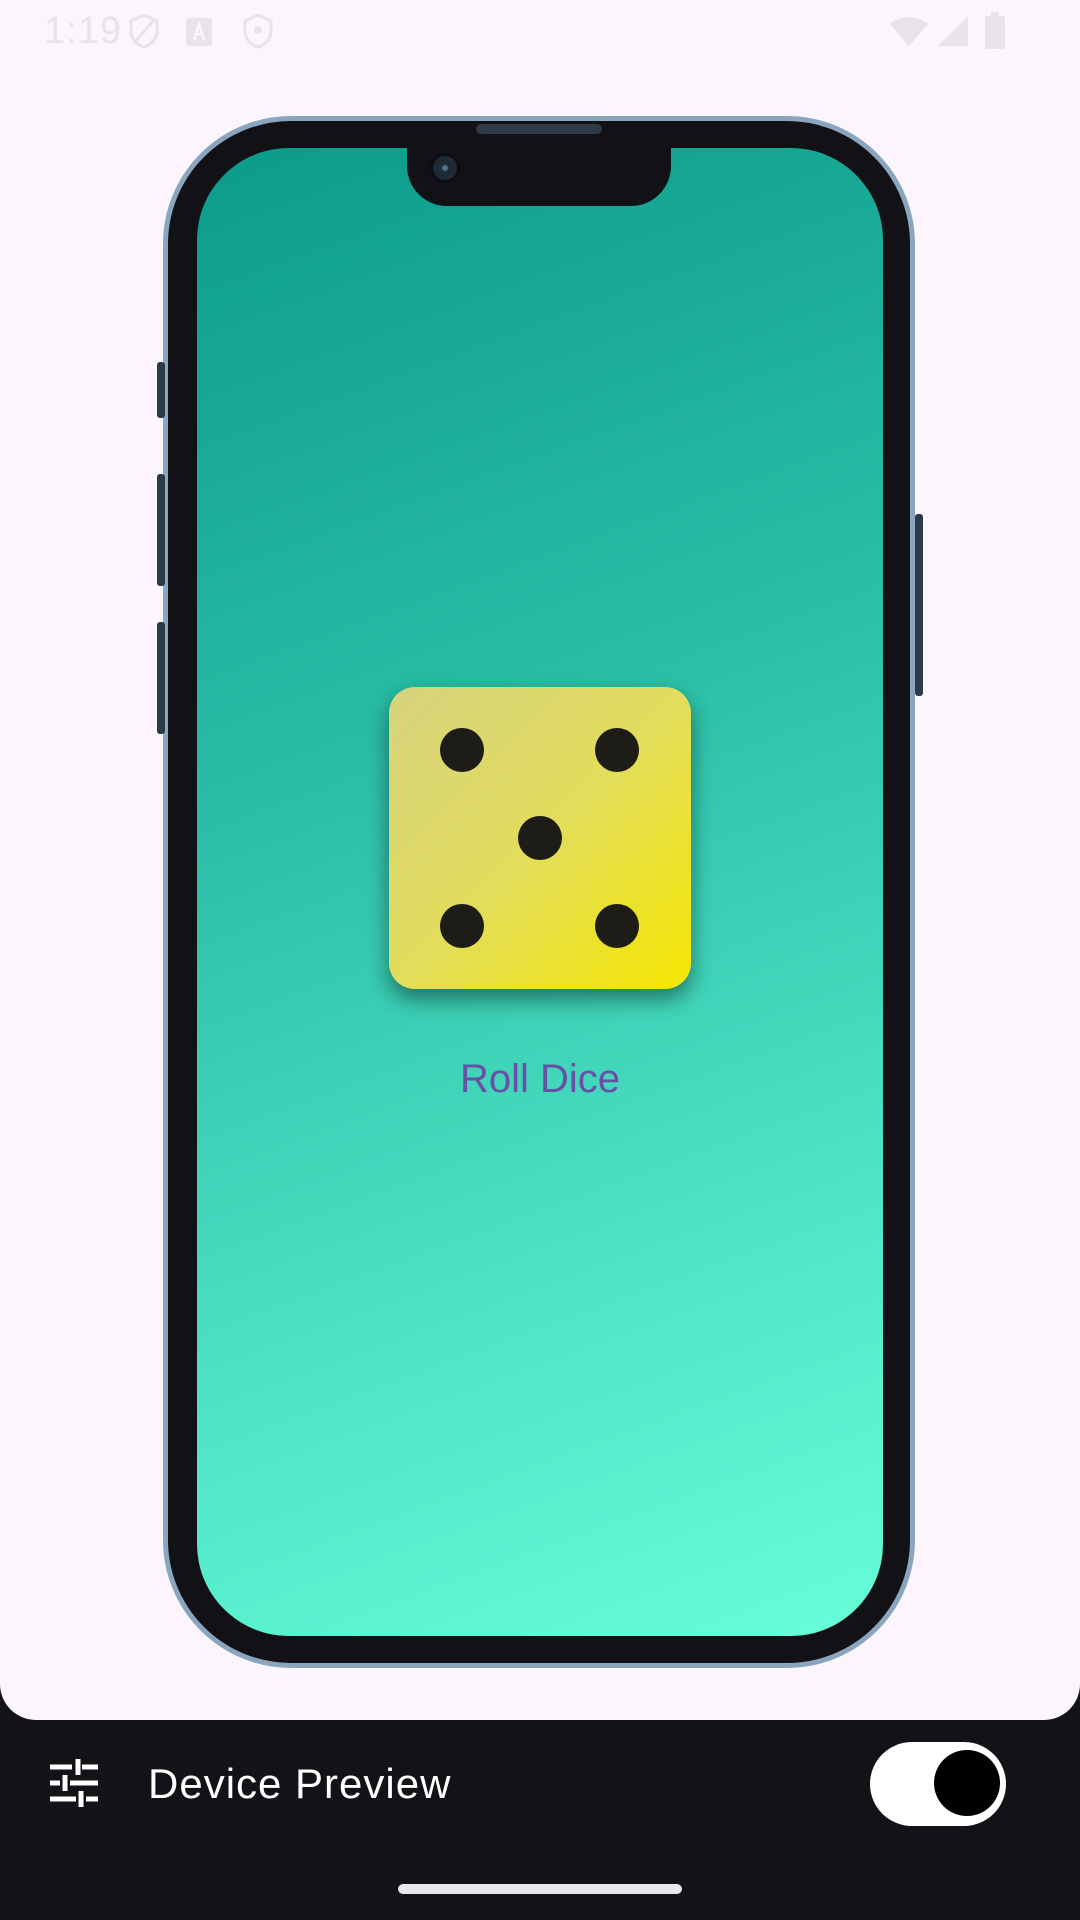 This screenshot has width=1080, height=1920. Describe the element at coordinates (919, 605) in the screenshot. I see `phone-power-button` at that location.